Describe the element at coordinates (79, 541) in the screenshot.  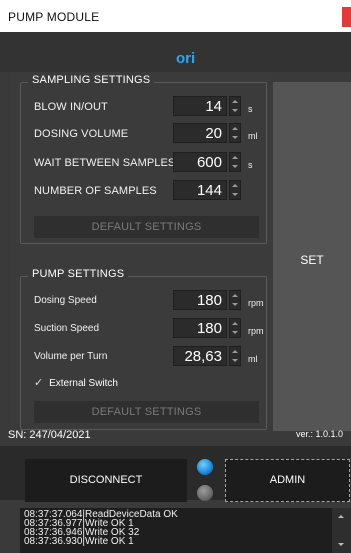
I see `log-line: 08:37:36.930|Write OK 1` at that location.